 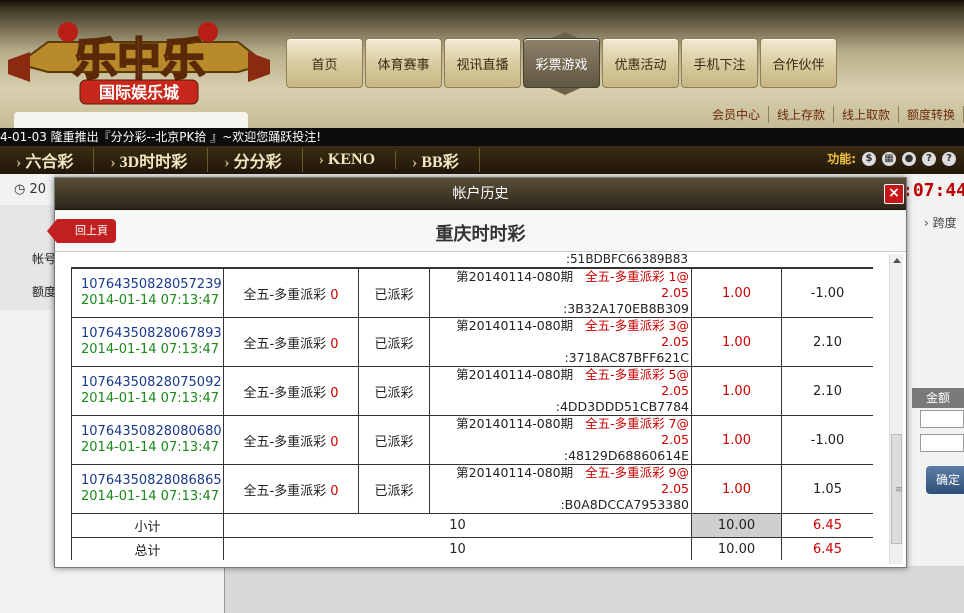 What do you see at coordinates (929, 158) in the screenshot?
I see `help-icon: ?` at bounding box center [929, 158].